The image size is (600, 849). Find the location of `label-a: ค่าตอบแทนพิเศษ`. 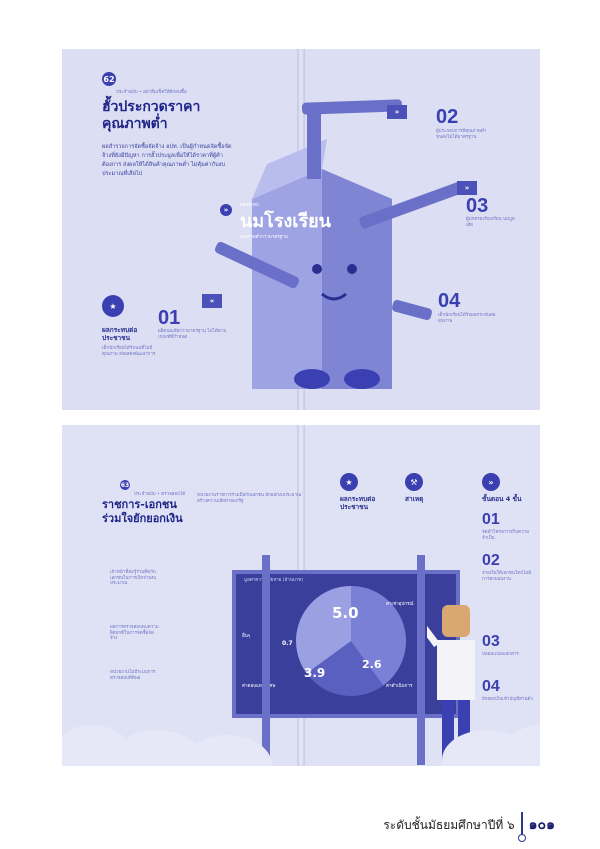

label-a: ค่าตอบแทนพิเศษ is located at coordinates (259, 686).